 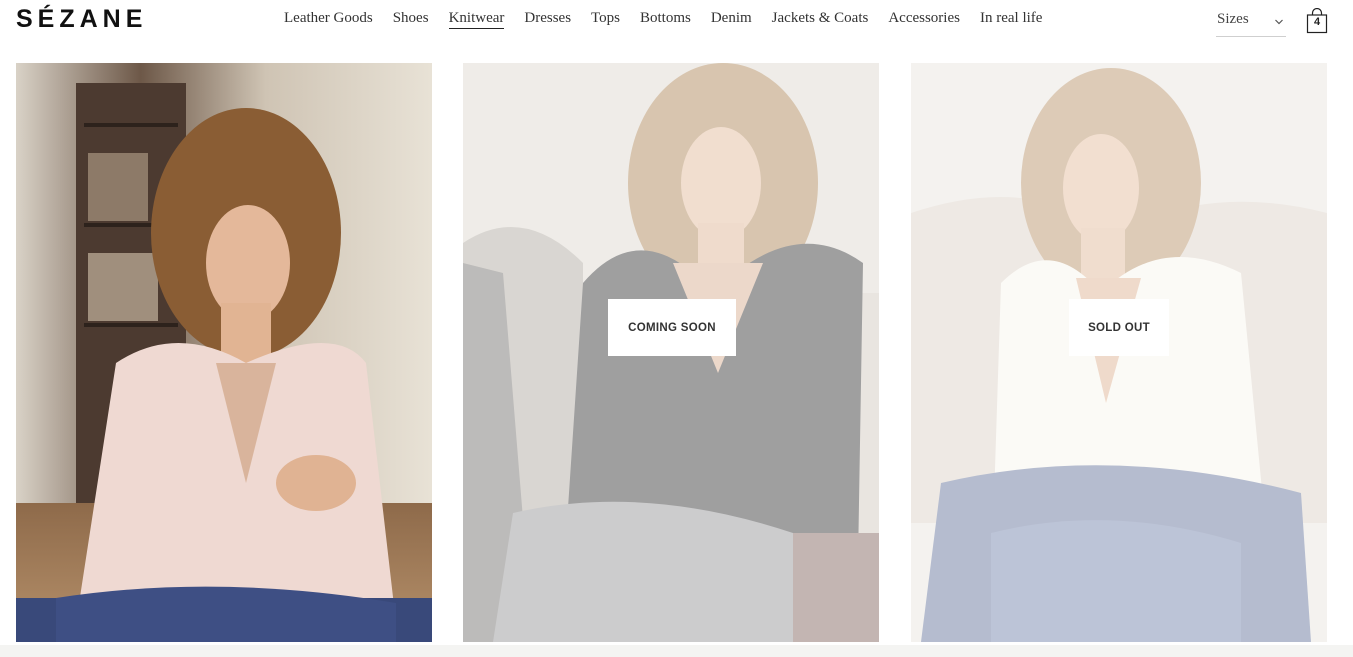 I want to click on nav-item-knitwear: Knitwear, so click(x=477, y=18).